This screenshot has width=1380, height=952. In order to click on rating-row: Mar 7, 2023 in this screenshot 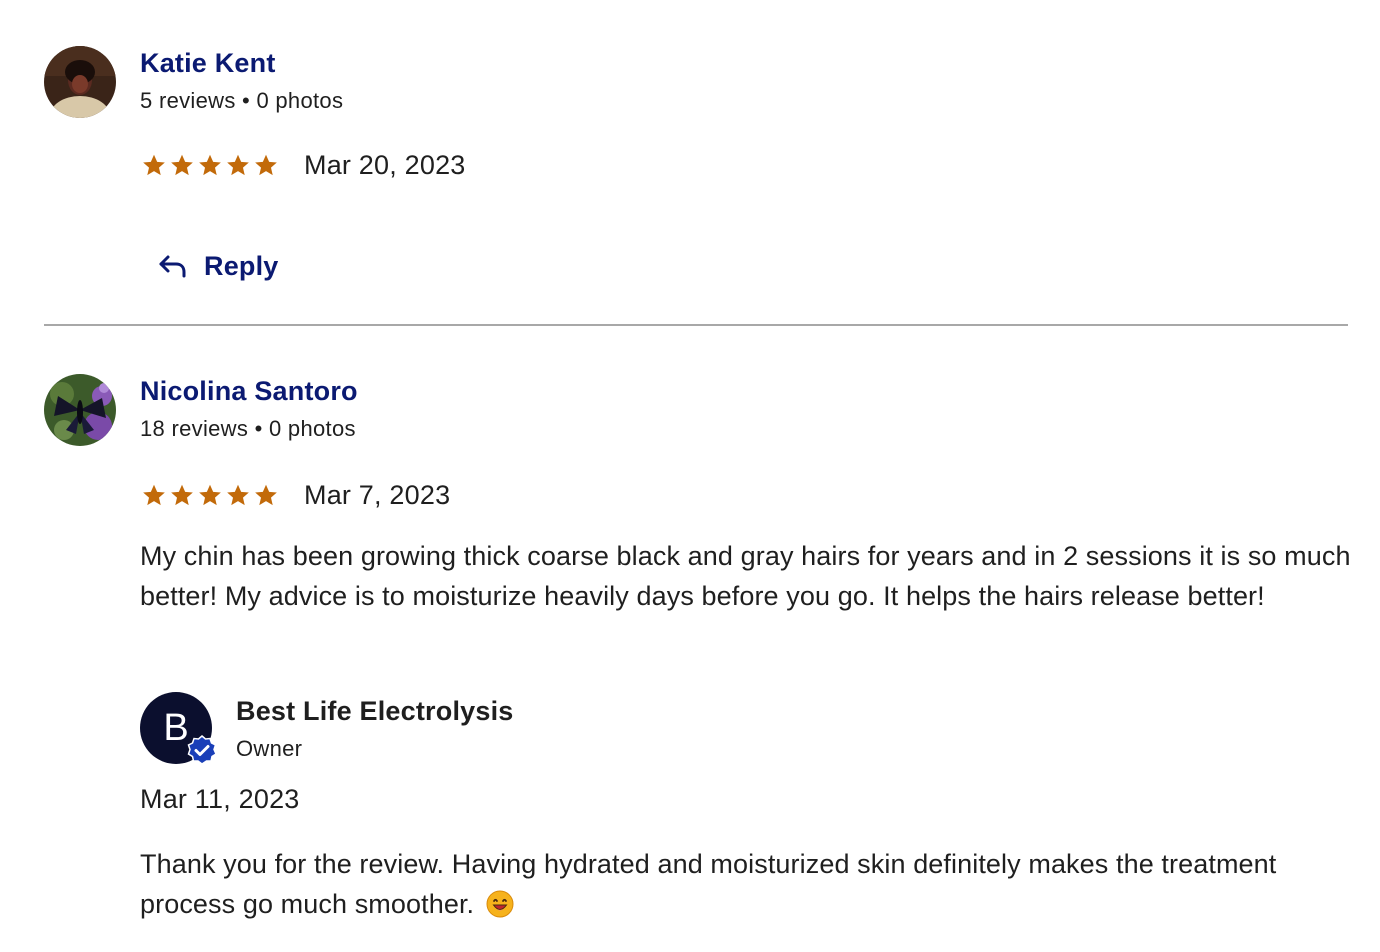, I will do `click(295, 495)`.